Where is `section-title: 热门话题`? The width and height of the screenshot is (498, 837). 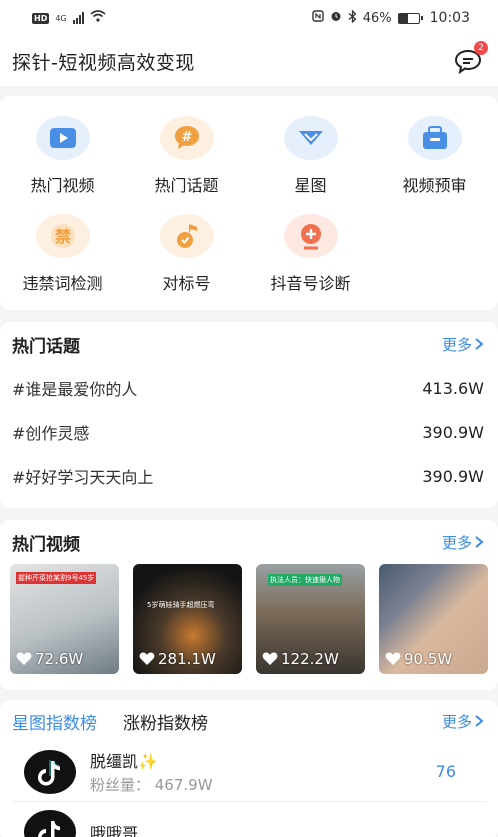 section-title: 热门话题 is located at coordinates (46, 346).